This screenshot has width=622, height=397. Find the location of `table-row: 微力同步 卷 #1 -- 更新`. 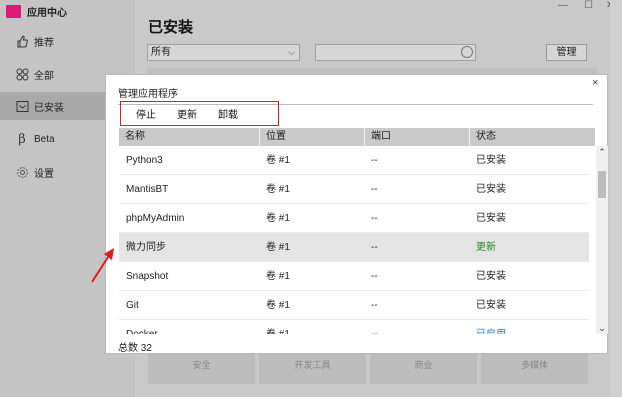

table-row: 微力同步 卷 #1 -- 更新 is located at coordinates (354, 247).